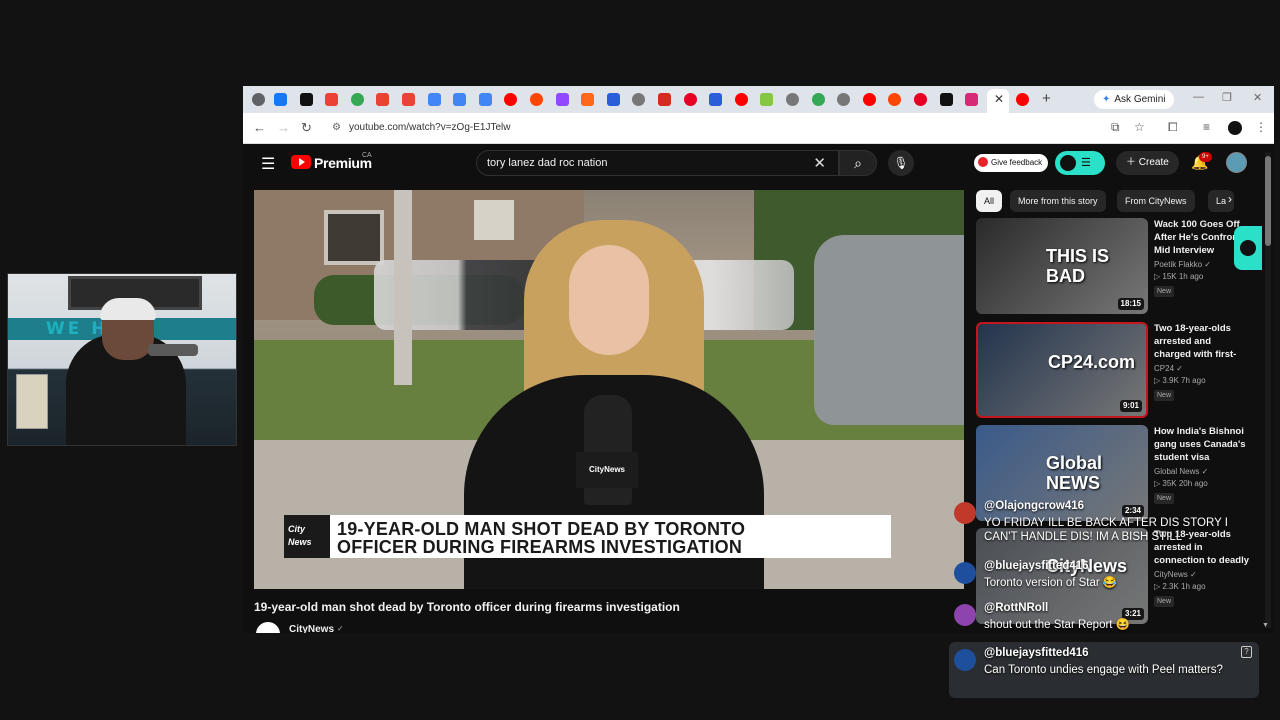 The image size is (1280, 720). I want to click on tab-substack-icon, so click(588, 99).